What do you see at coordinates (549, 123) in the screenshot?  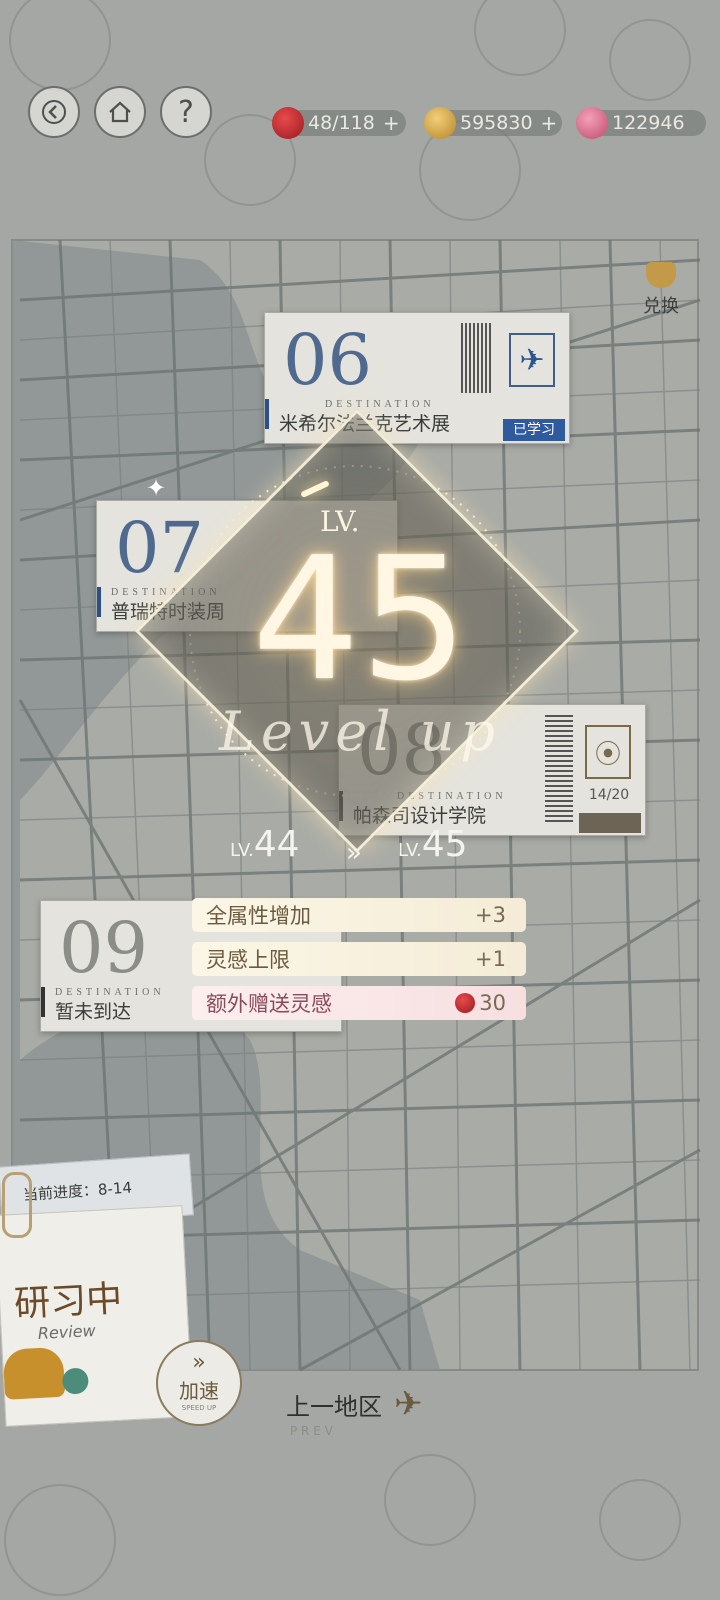 I see `add-gold-icon: +` at bounding box center [549, 123].